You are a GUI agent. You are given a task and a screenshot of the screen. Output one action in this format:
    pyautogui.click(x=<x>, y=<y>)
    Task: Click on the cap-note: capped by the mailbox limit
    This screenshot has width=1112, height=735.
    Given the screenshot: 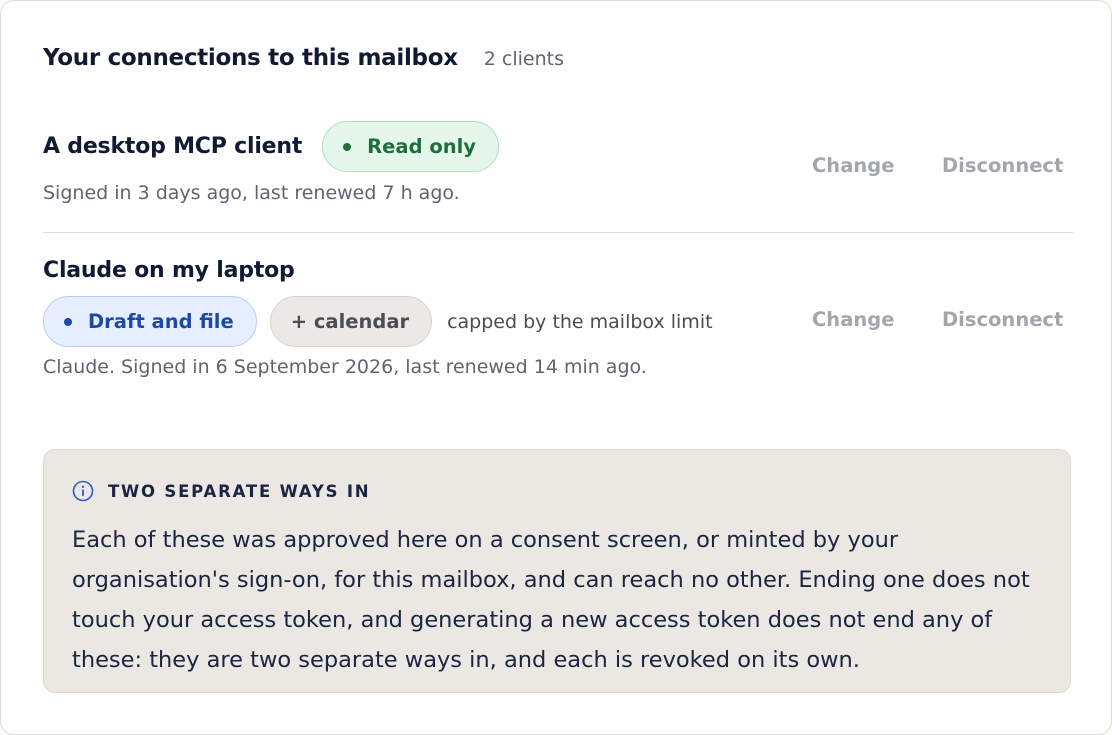 What is the action you would take?
    pyautogui.click(x=580, y=321)
    